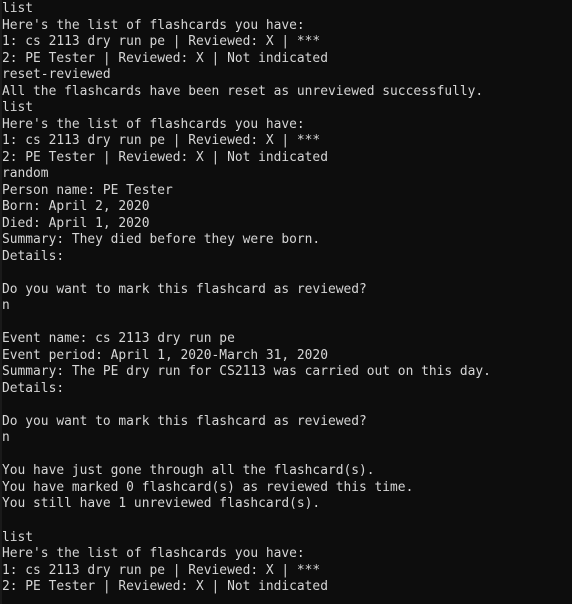 Image resolution: width=572 pixels, height=604 pixels. What do you see at coordinates (56, 75) in the screenshot?
I see `terminal-line: reset-reviewed` at bounding box center [56, 75].